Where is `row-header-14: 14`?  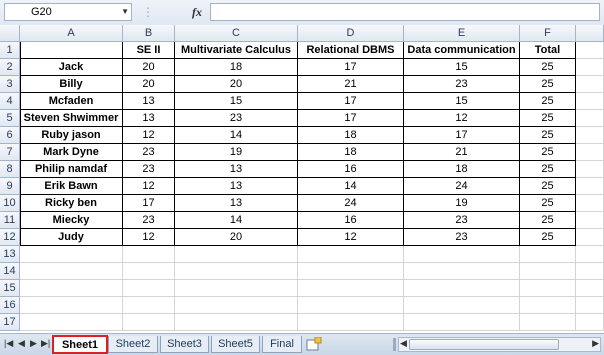
row-header-14: 14 is located at coordinates (10, 271).